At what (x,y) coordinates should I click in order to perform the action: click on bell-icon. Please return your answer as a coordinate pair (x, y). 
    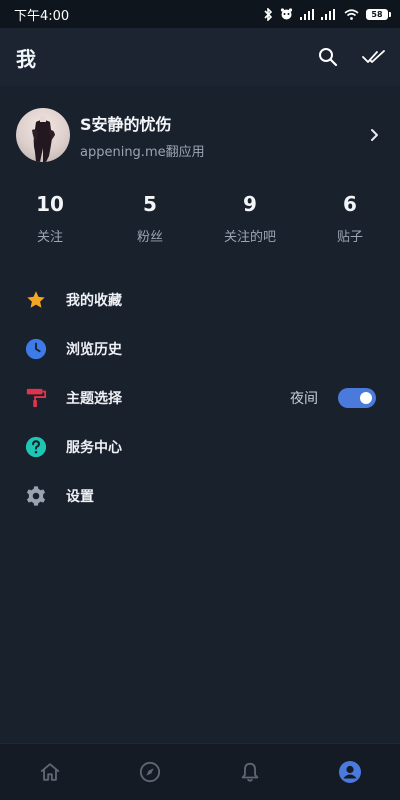
    Looking at the image, I should click on (250, 772).